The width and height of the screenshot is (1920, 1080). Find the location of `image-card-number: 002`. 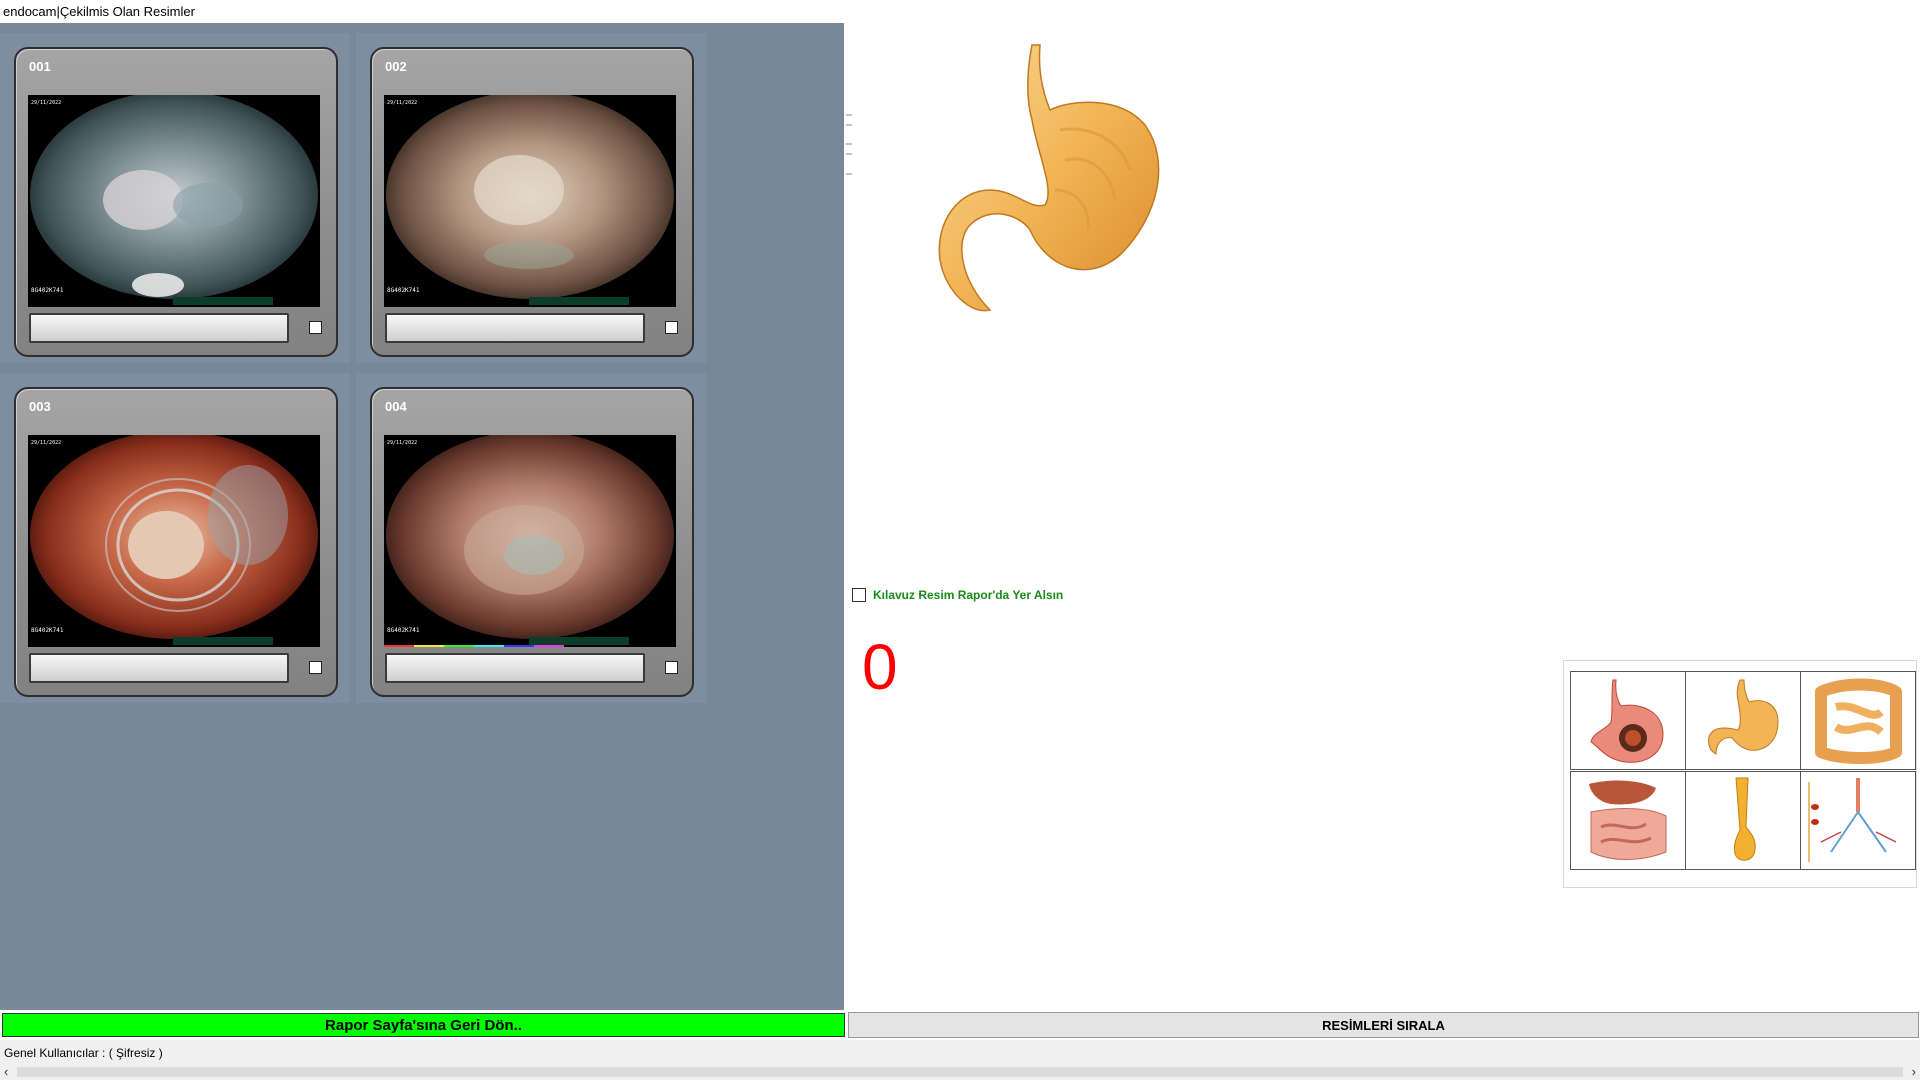

image-card-number: 002 is located at coordinates (396, 66).